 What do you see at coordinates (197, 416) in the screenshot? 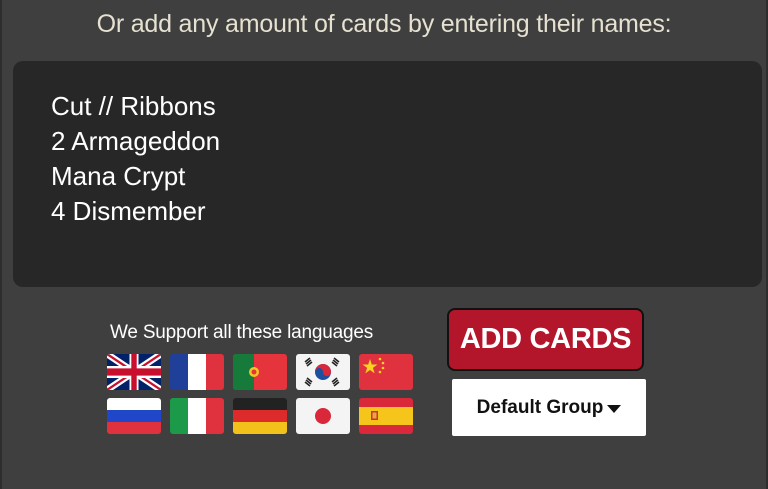
I see `italy-flag-icon` at bounding box center [197, 416].